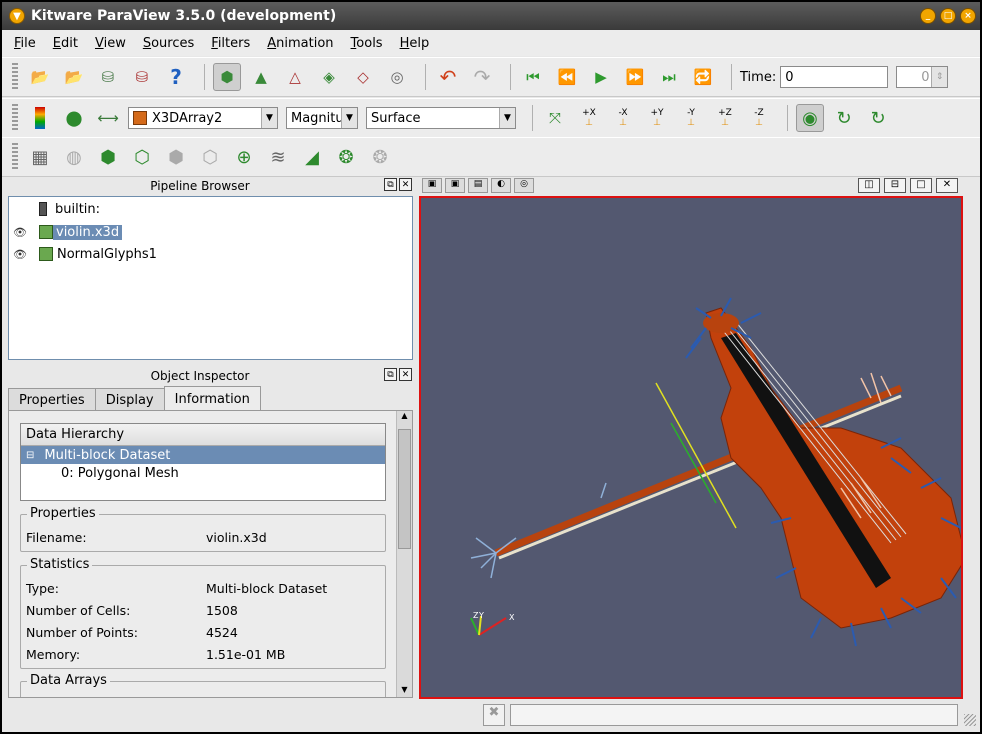 This screenshot has height=734, width=982. Describe the element at coordinates (110, 43) in the screenshot. I see `menu-view: View` at that location.